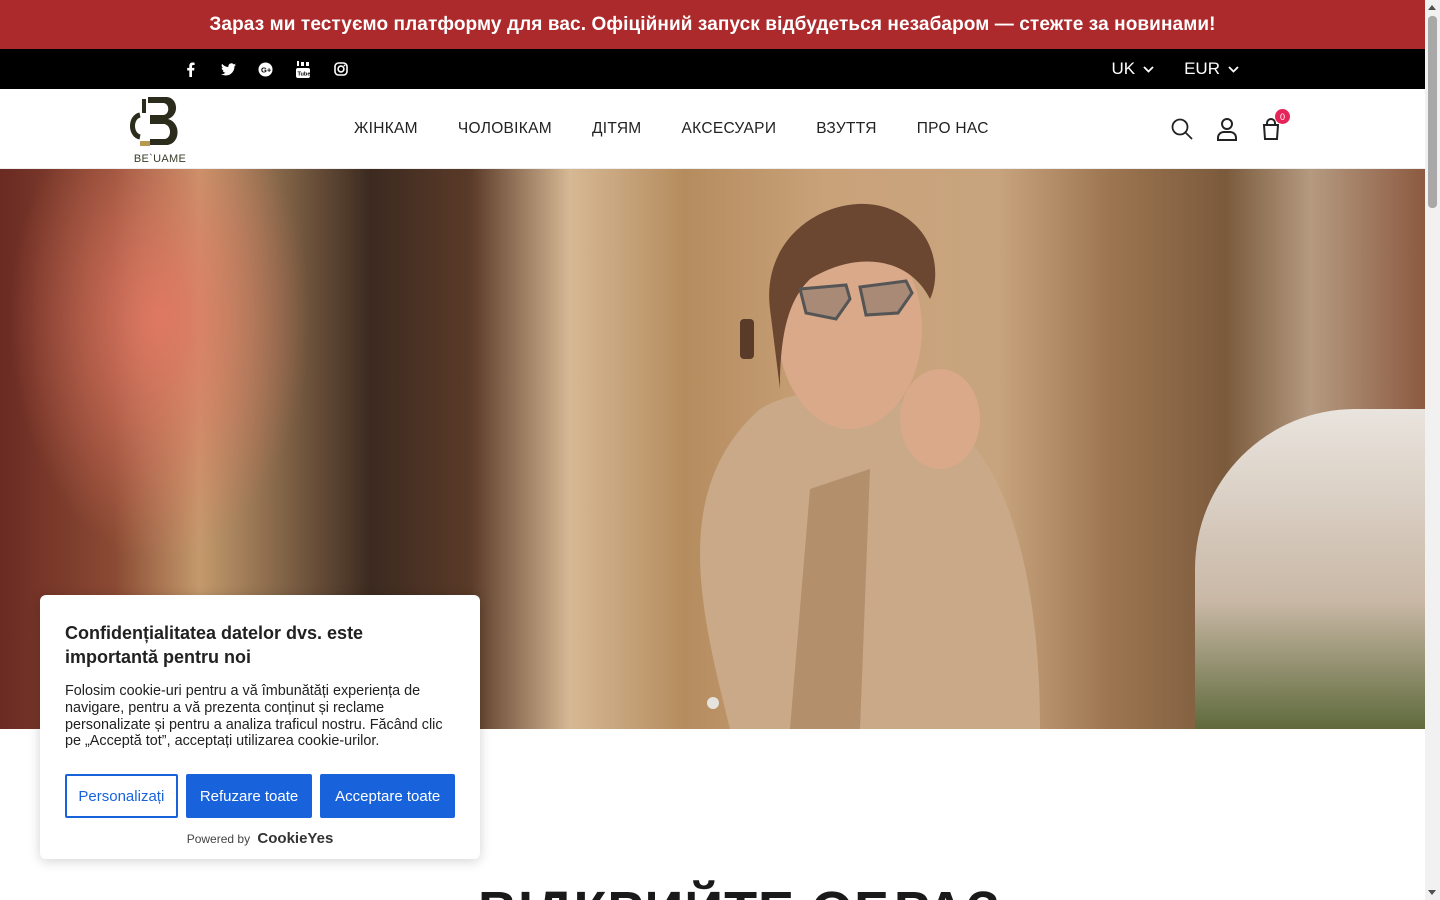 Image resolution: width=1440 pixels, height=900 pixels. Describe the element at coordinates (218, 839) in the screenshot. I see `powered-by-label: Powered by` at that location.